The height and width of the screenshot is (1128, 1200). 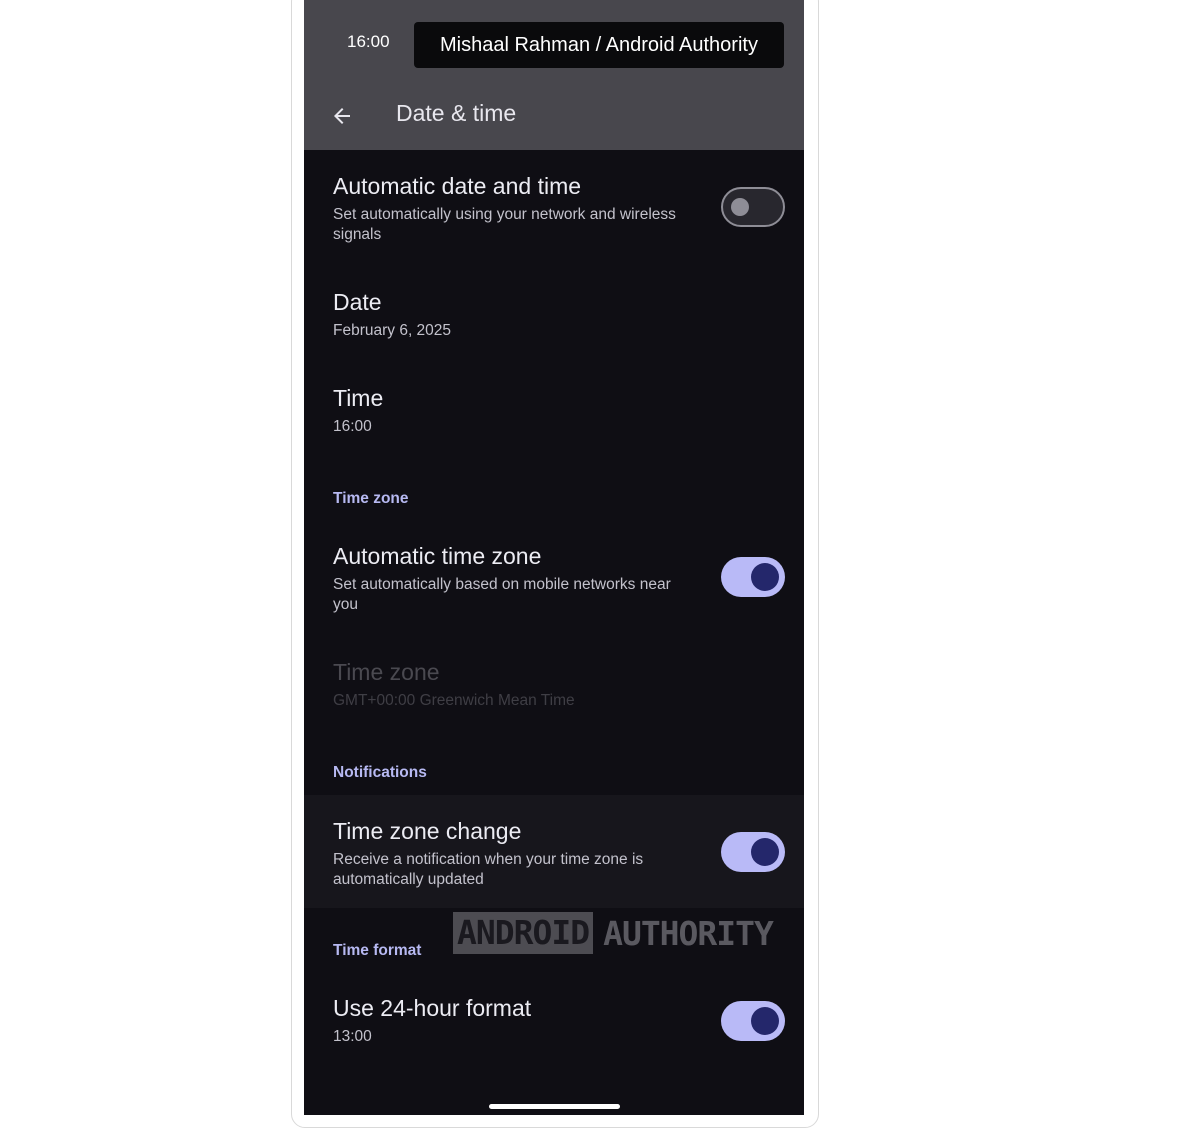 I want to click on setting-title: Time zone, so click(x=386, y=672).